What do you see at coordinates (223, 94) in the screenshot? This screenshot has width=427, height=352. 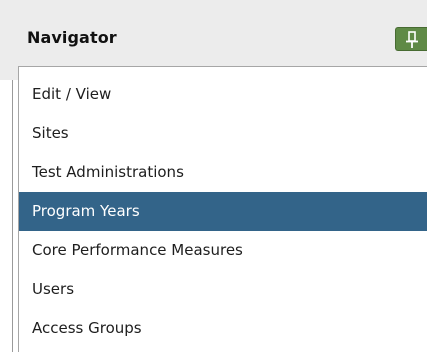 I see `nav-item-edit-view: Edit / View` at bounding box center [223, 94].